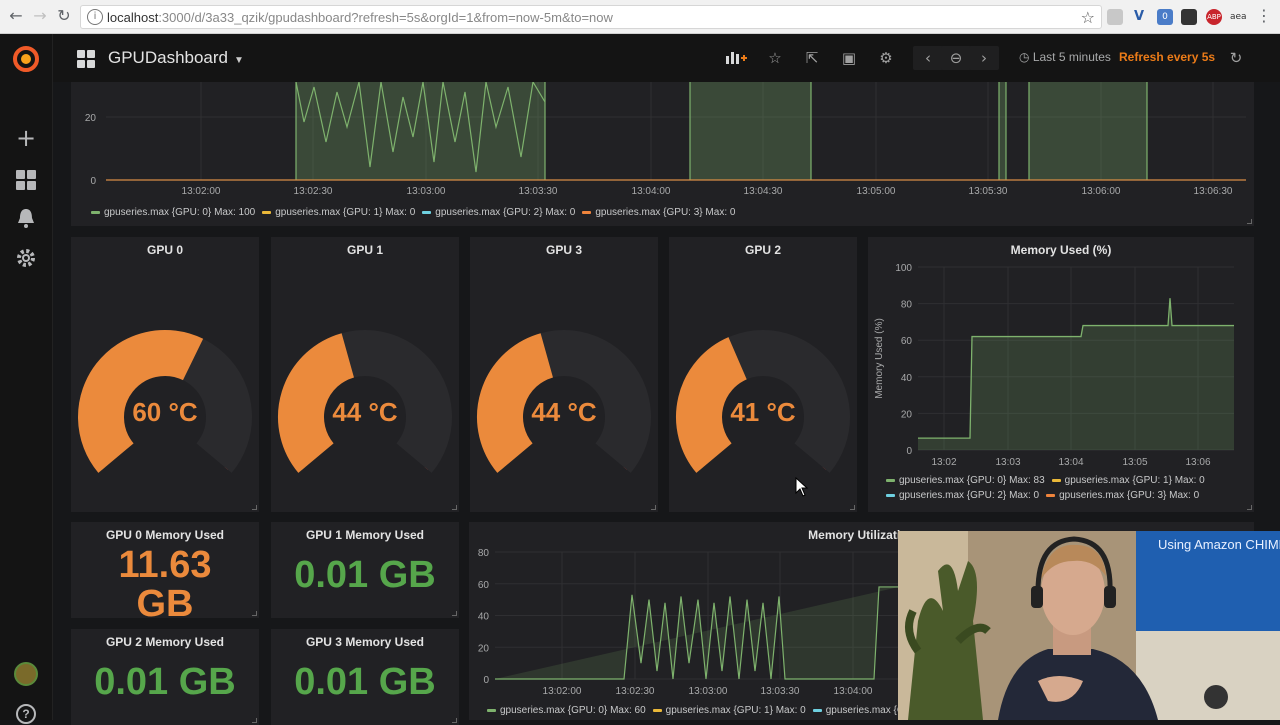 The width and height of the screenshot is (1280, 725). What do you see at coordinates (1165, 17) in the screenshot?
I see `extension-badge-icon: 0` at bounding box center [1165, 17].